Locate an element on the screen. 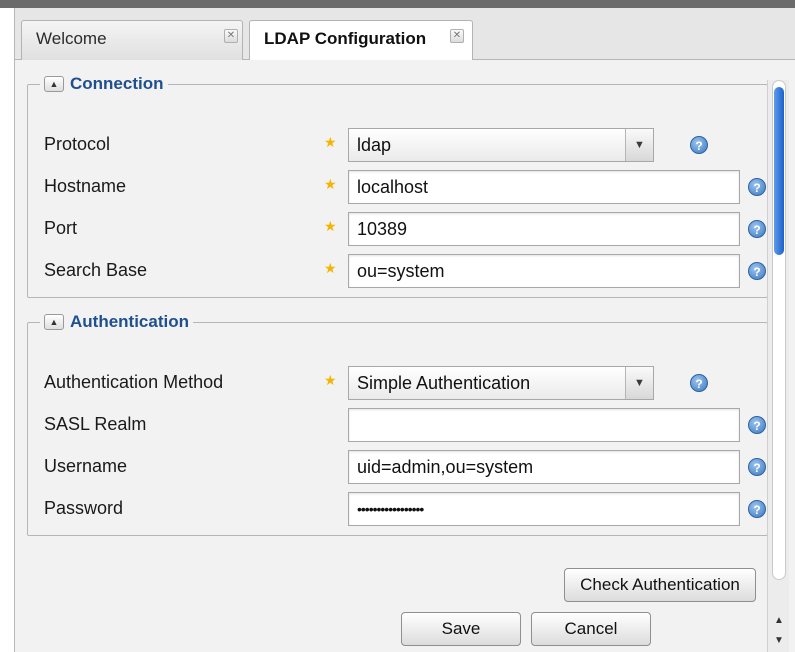 This screenshot has width=795, height=652. protocol-row: Protocol ★ ldap ▼ ? is located at coordinates (404, 145).